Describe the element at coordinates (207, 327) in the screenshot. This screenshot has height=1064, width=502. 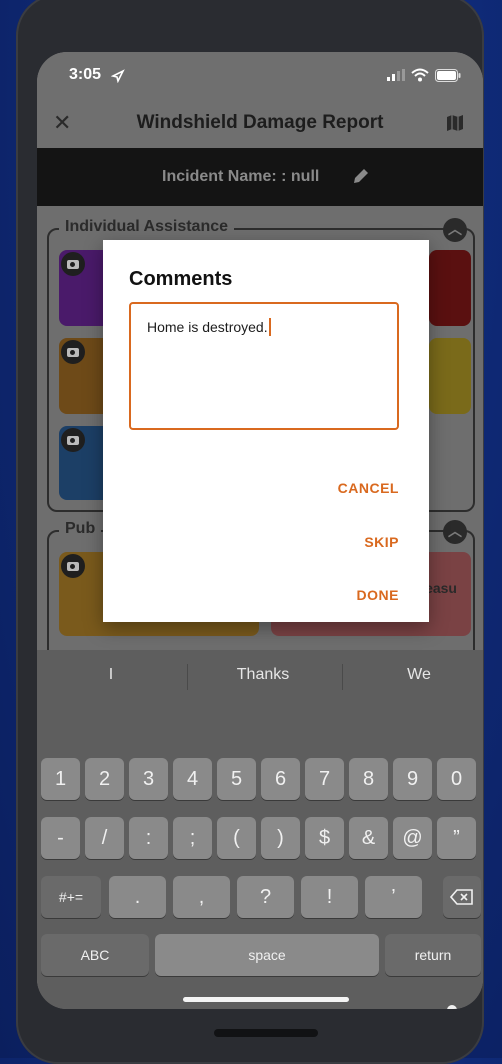
I see `comment-text: Home is destroyed.` at that location.